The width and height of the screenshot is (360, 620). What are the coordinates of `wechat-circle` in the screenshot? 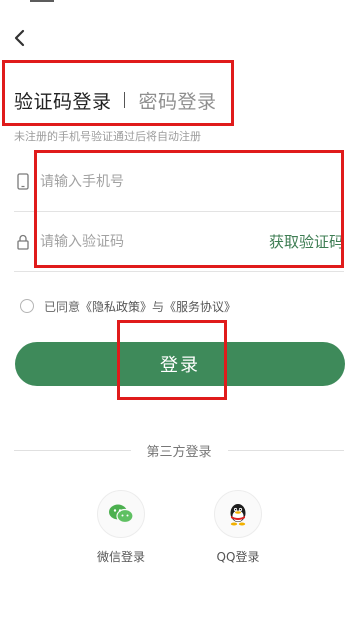 It's located at (121, 514).